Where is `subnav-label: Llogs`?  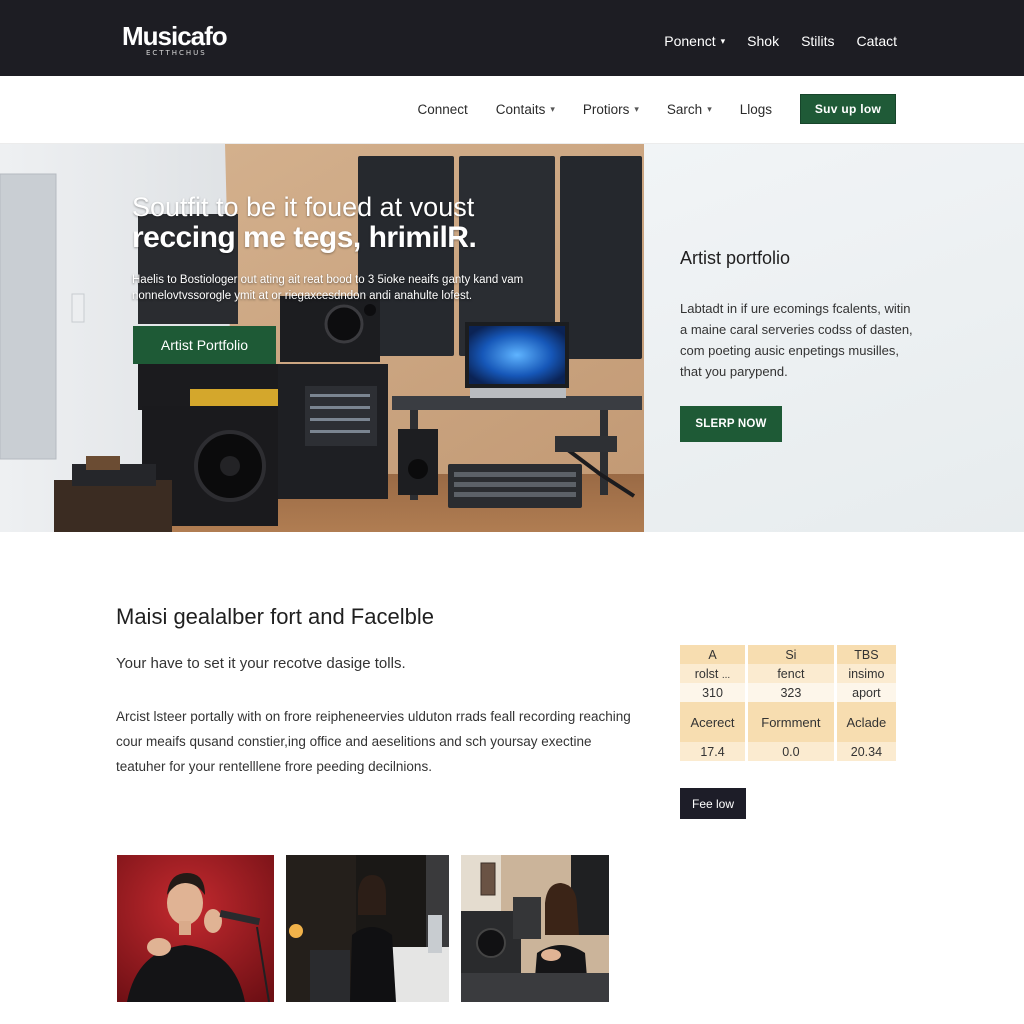 subnav-label: Llogs is located at coordinates (755, 109).